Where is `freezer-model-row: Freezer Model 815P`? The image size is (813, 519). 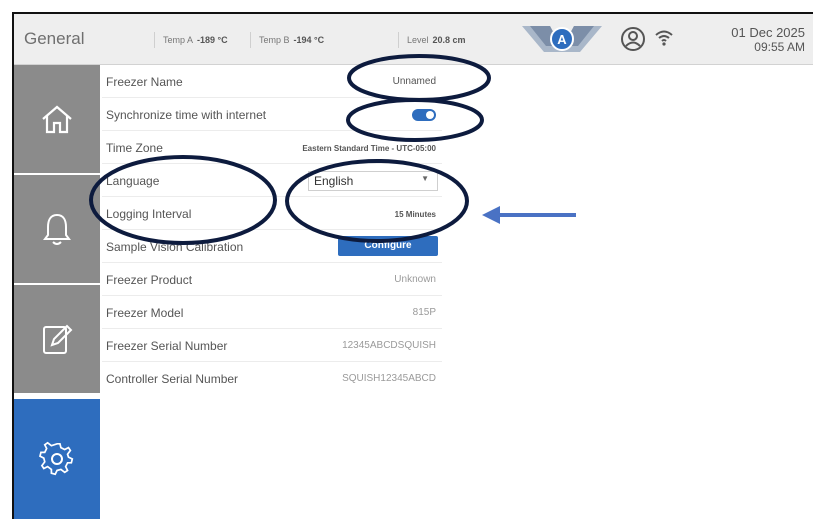
freezer-model-row: Freezer Model 815P is located at coordinates (272, 313).